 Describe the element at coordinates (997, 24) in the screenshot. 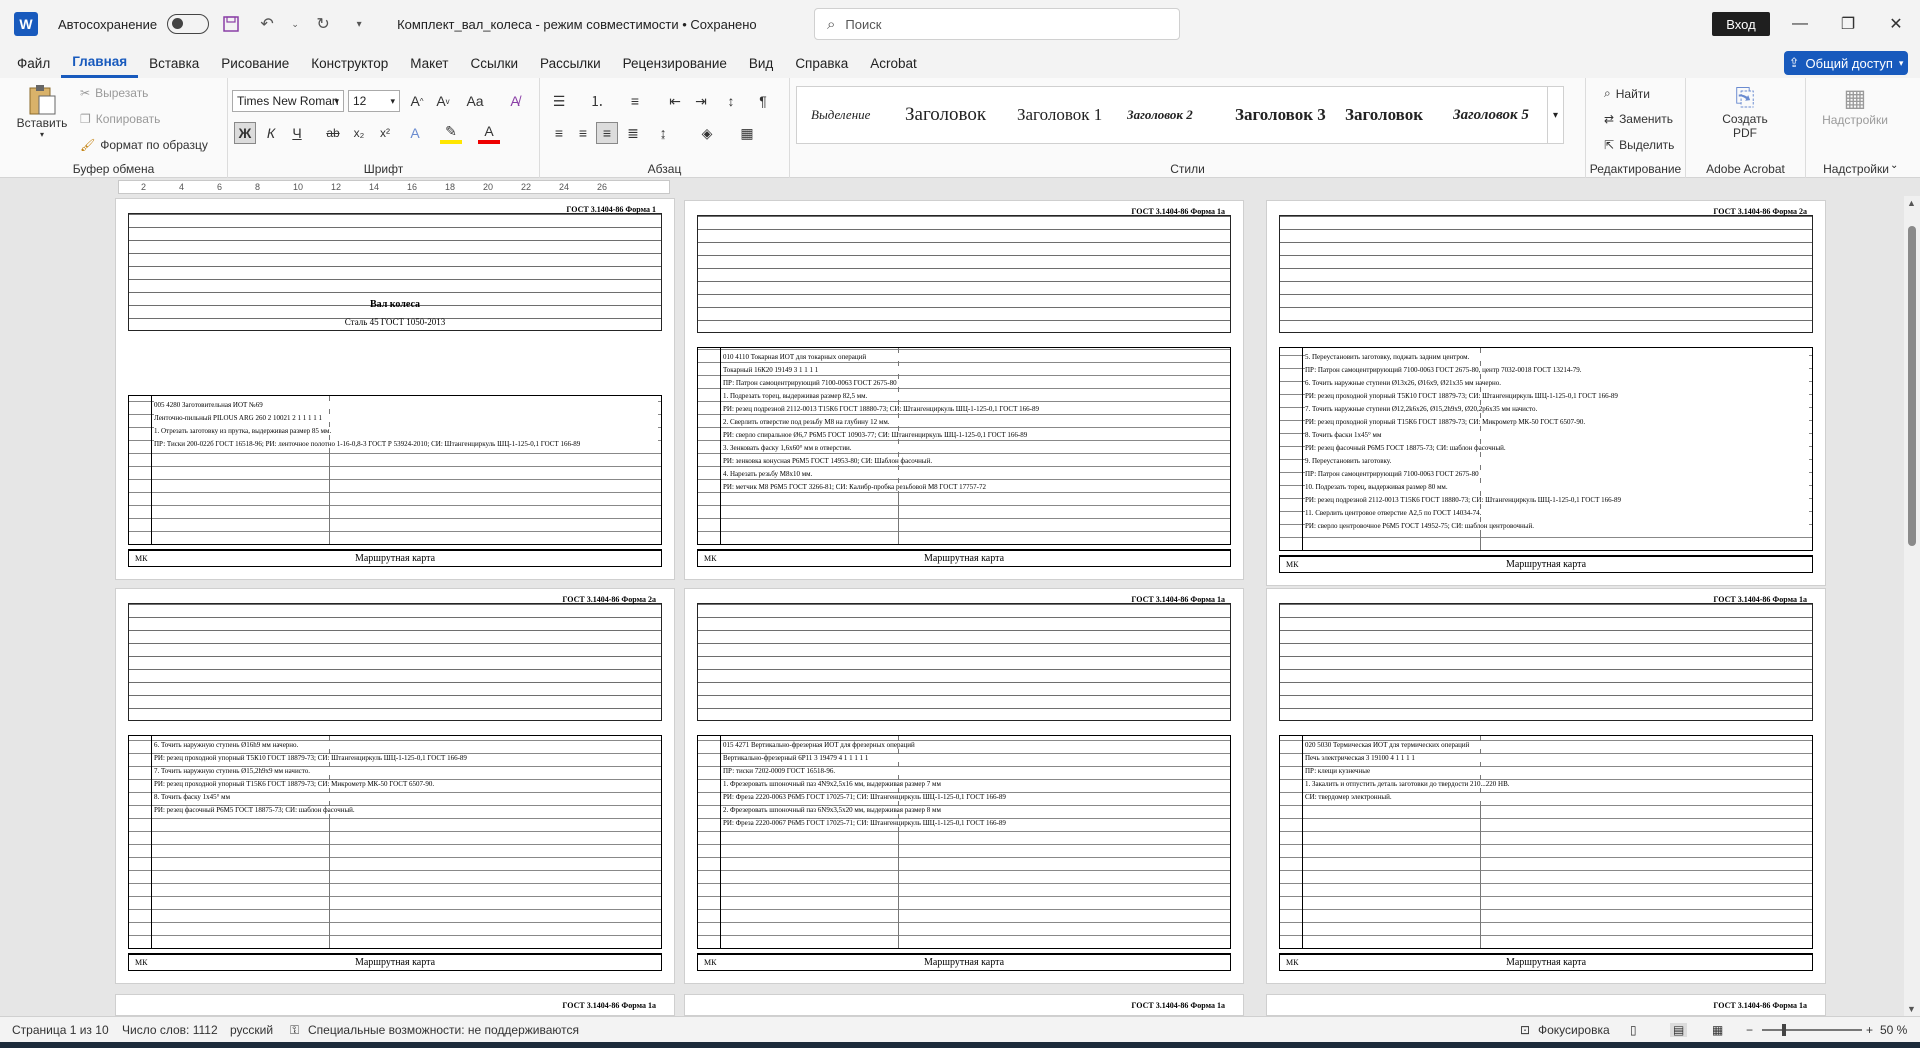

I see `search-box: ⌕ Поиск` at that location.